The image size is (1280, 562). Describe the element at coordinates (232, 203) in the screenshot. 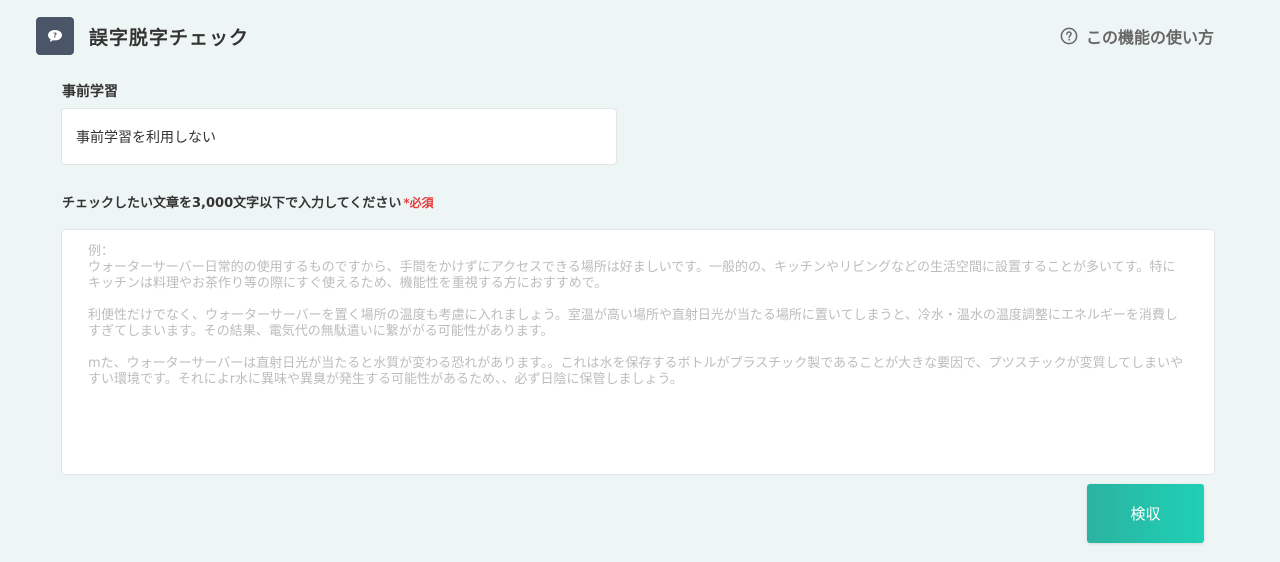

I see `text-input-label-text: チェックしたい文章を3,000文字以下で入力してください` at that location.